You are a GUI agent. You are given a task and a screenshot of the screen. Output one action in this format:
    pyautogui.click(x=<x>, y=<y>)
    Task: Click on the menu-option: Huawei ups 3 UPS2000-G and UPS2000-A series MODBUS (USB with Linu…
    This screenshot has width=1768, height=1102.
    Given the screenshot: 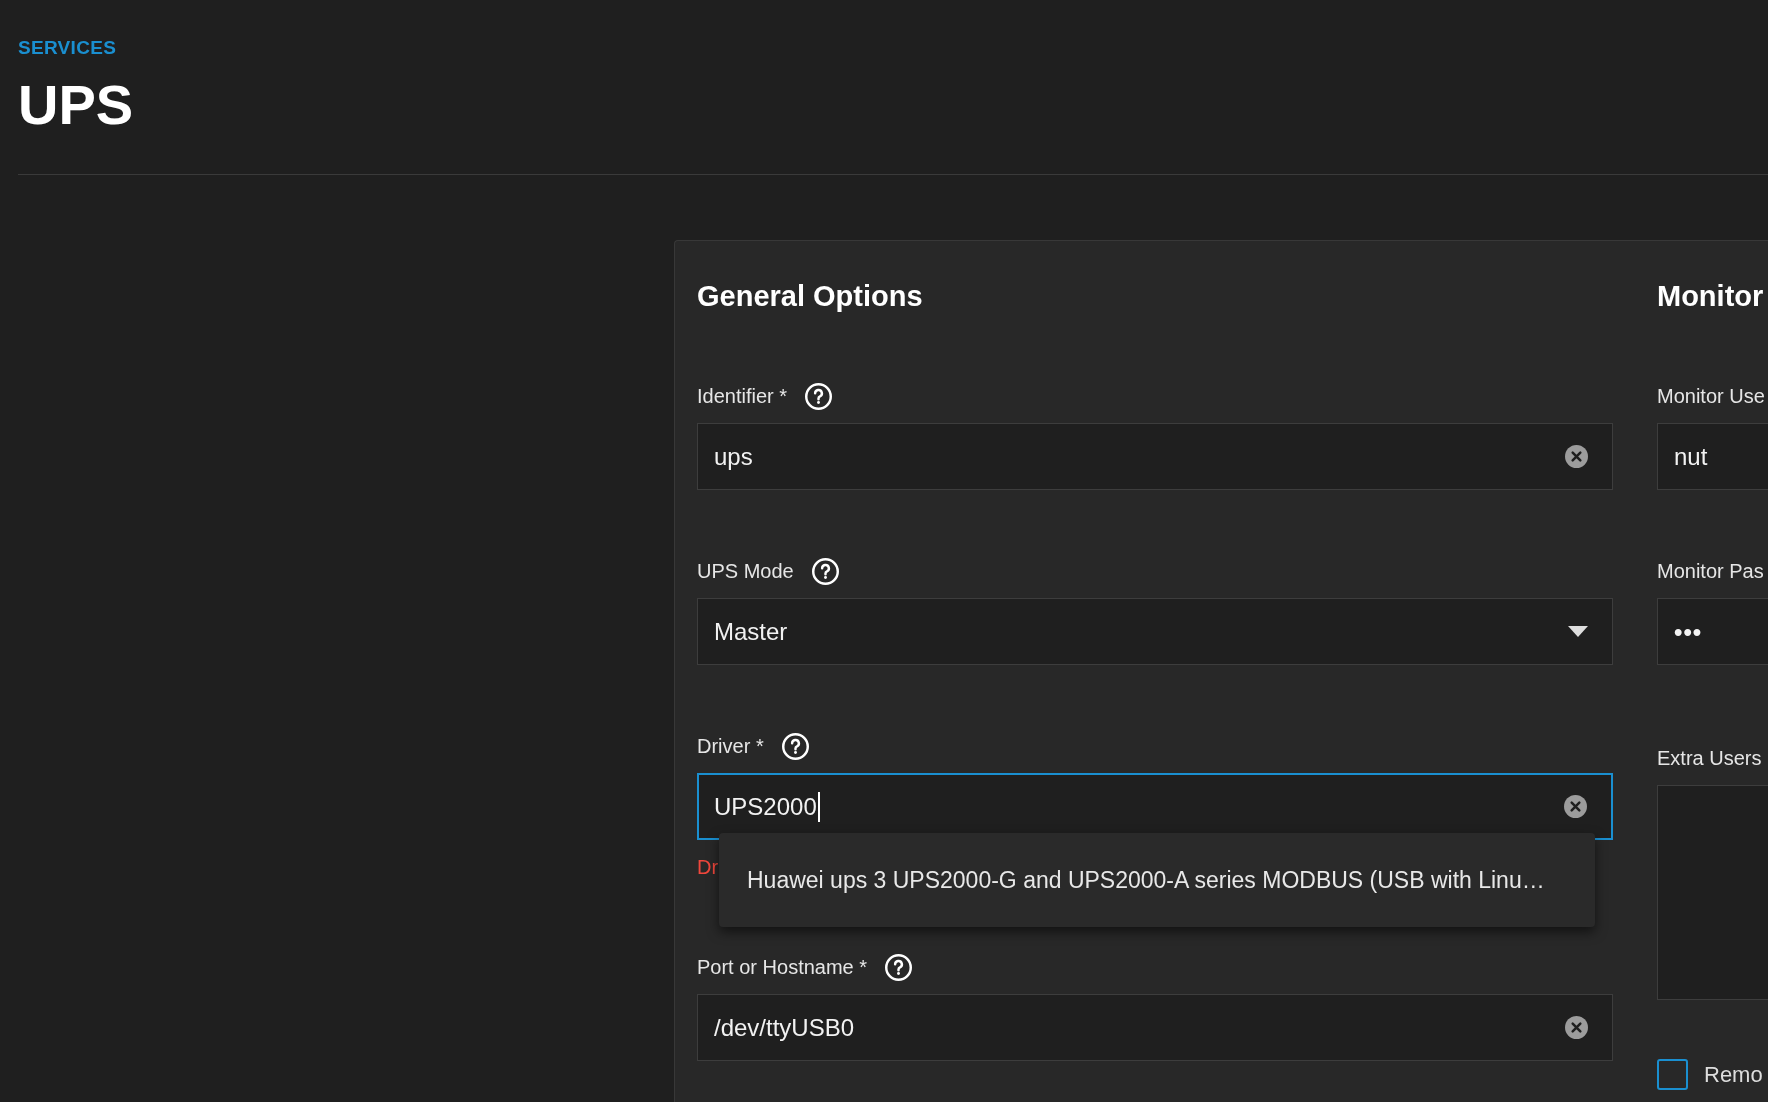 What is the action you would take?
    pyautogui.click(x=1157, y=880)
    